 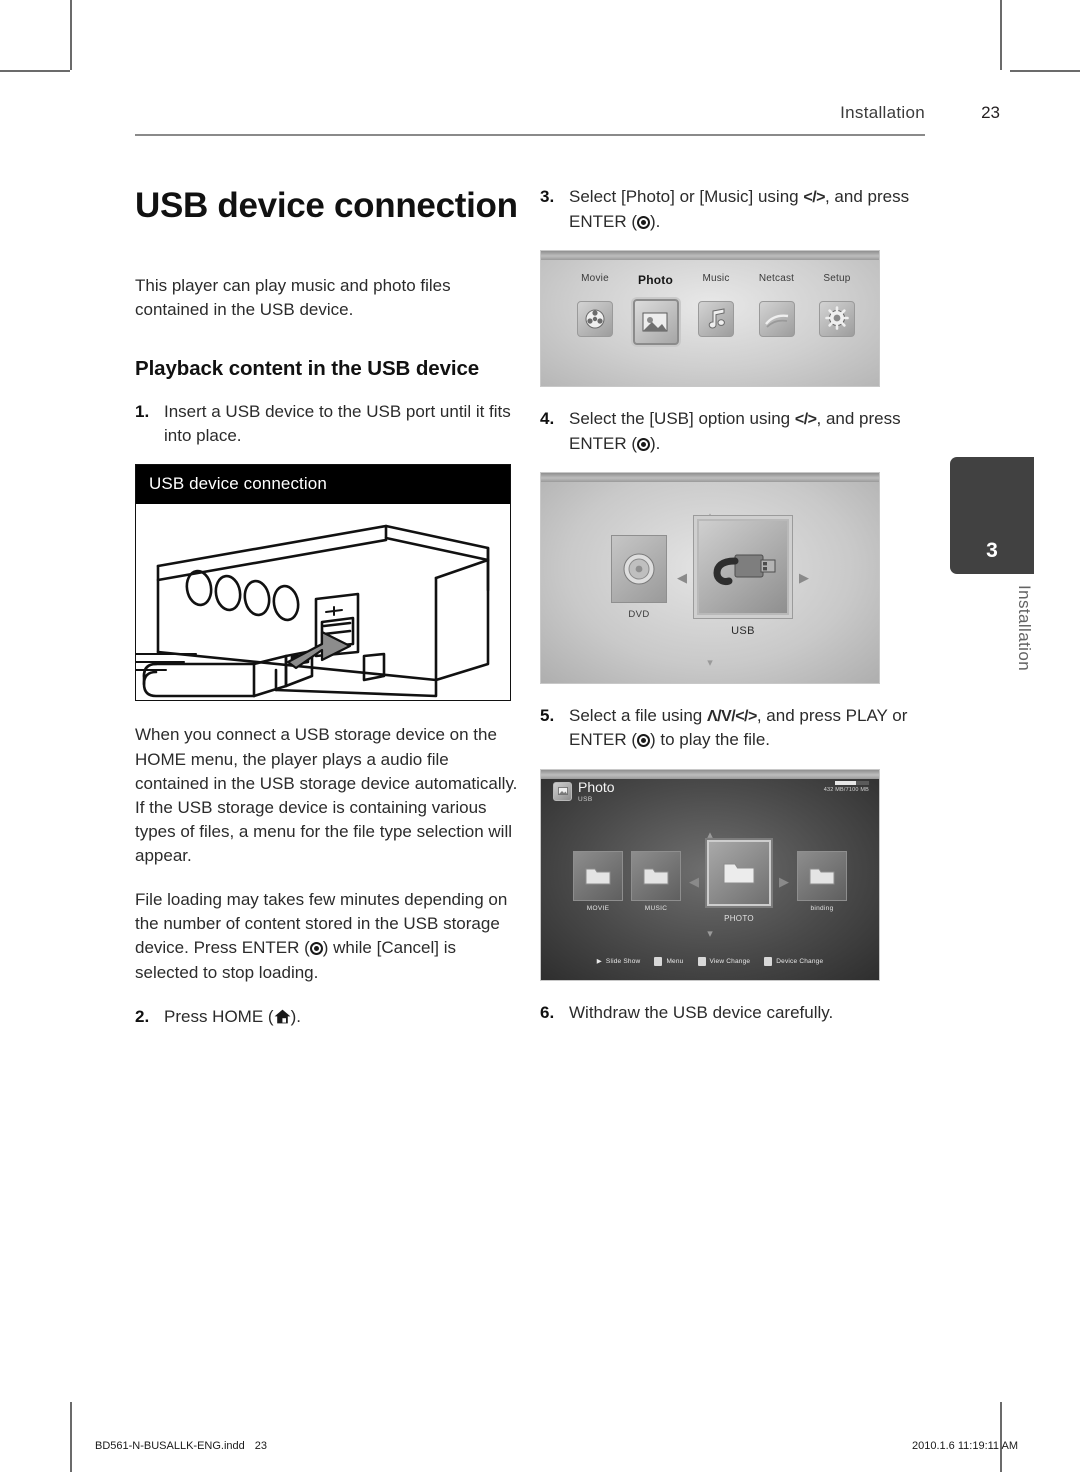 I want to click on home-menu-item-setup: Setup, so click(x=837, y=305).